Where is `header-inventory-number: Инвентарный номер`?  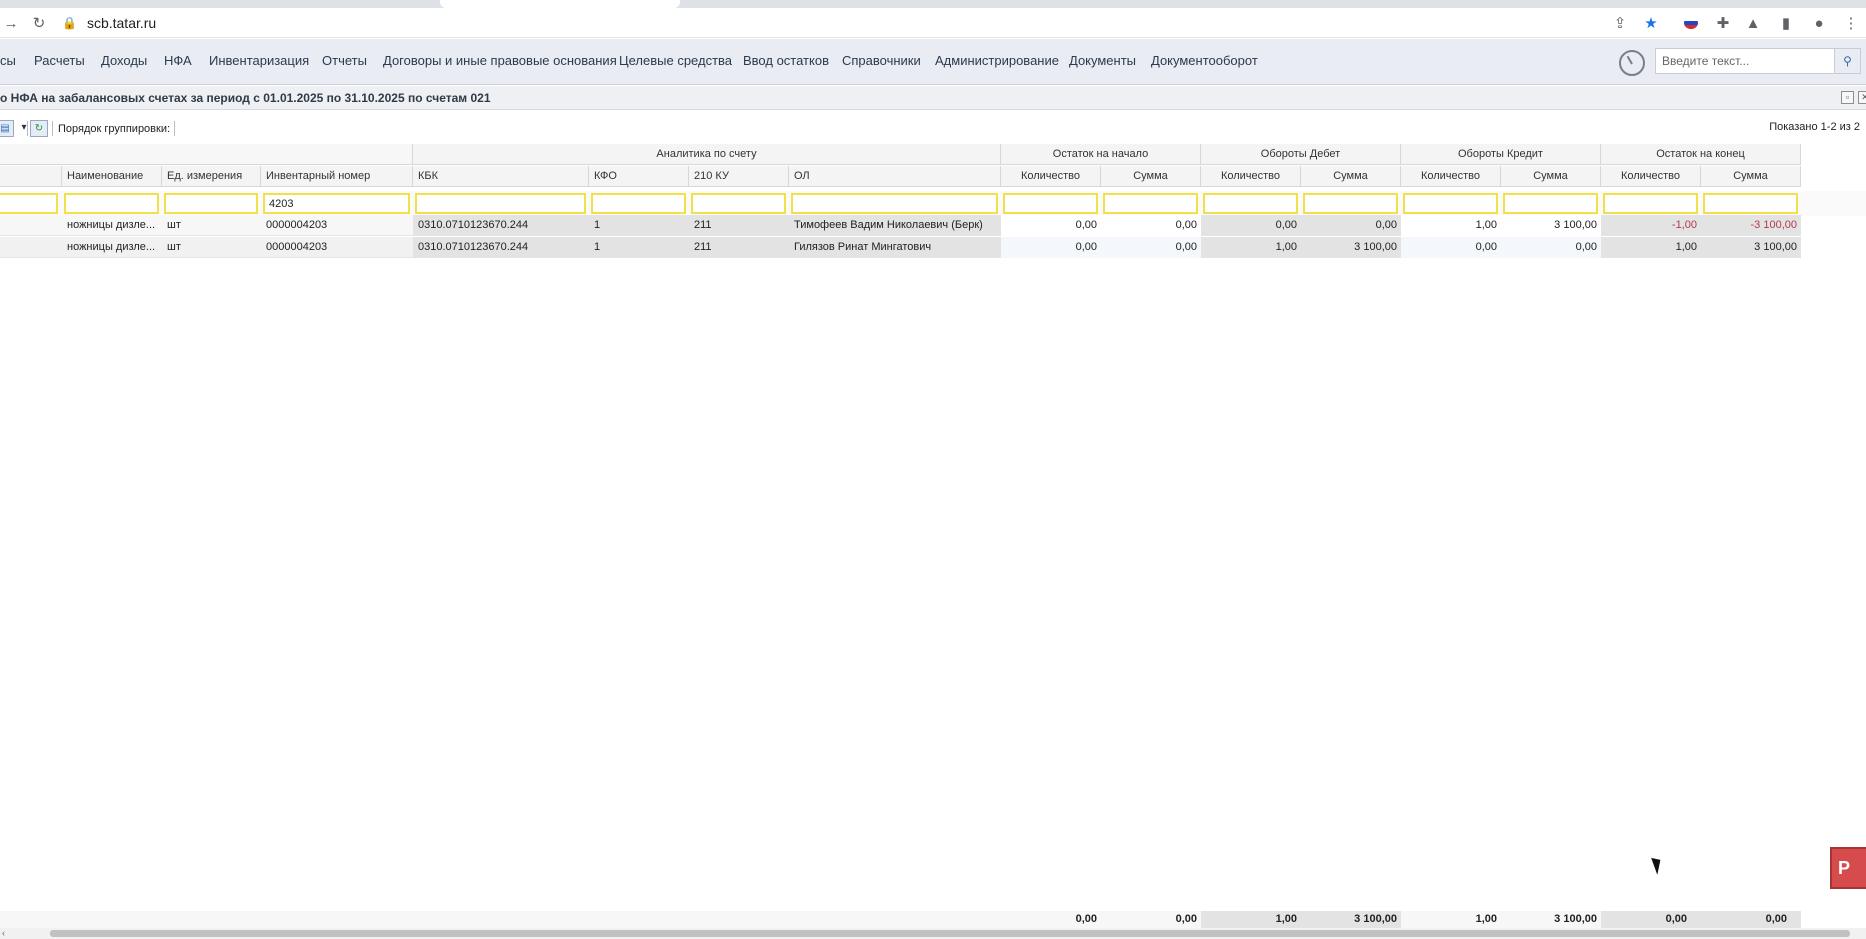 header-inventory-number: Инвентарный номер is located at coordinates (337, 176).